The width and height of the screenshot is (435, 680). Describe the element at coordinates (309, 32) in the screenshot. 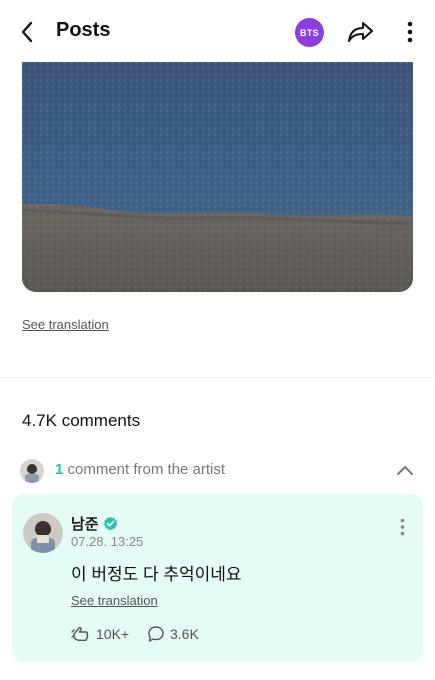

I see `artist-community-badge: BTS` at that location.